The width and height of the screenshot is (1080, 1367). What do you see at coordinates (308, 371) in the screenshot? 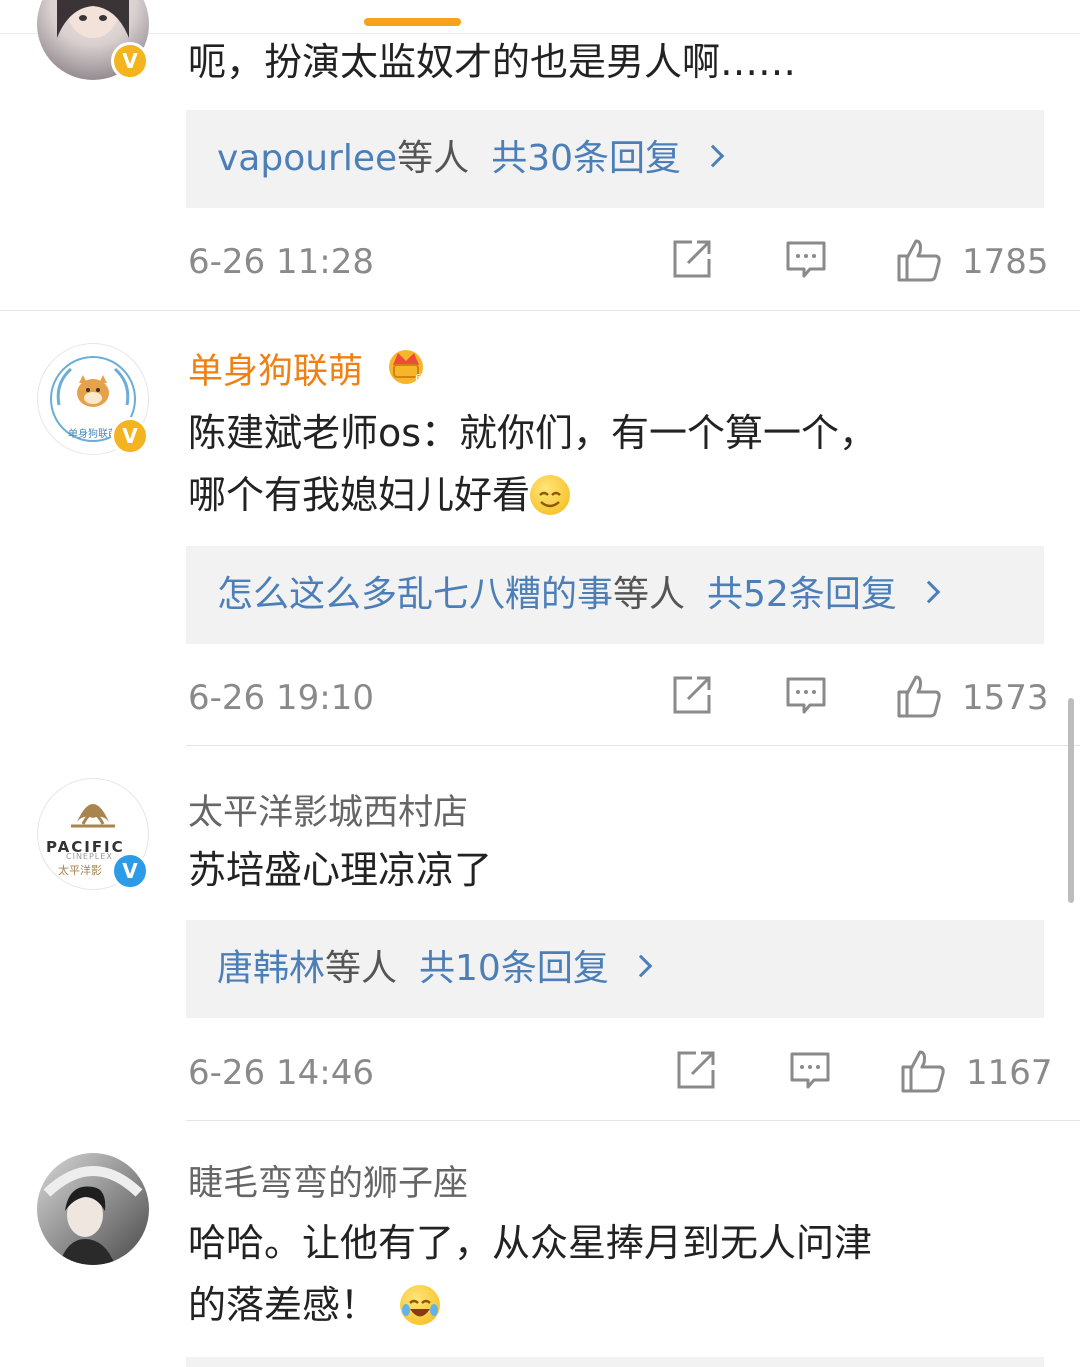
I see `username: 单身狗联萌 6` at bounding box center [308, 371].